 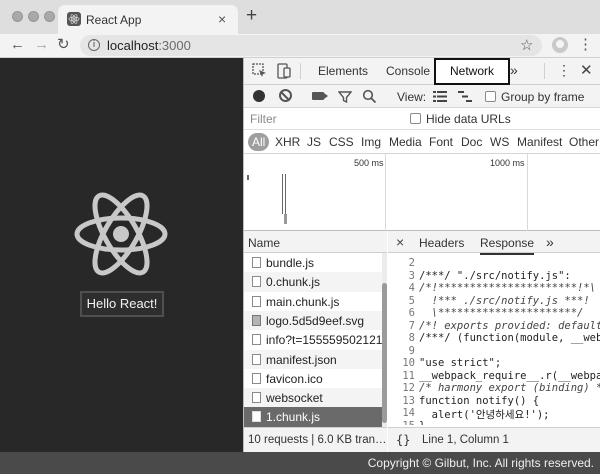 What do you see at coordinates (440, 96) in the screenshot?
I see `large-rows-icon` at bounding box center [440, 96].